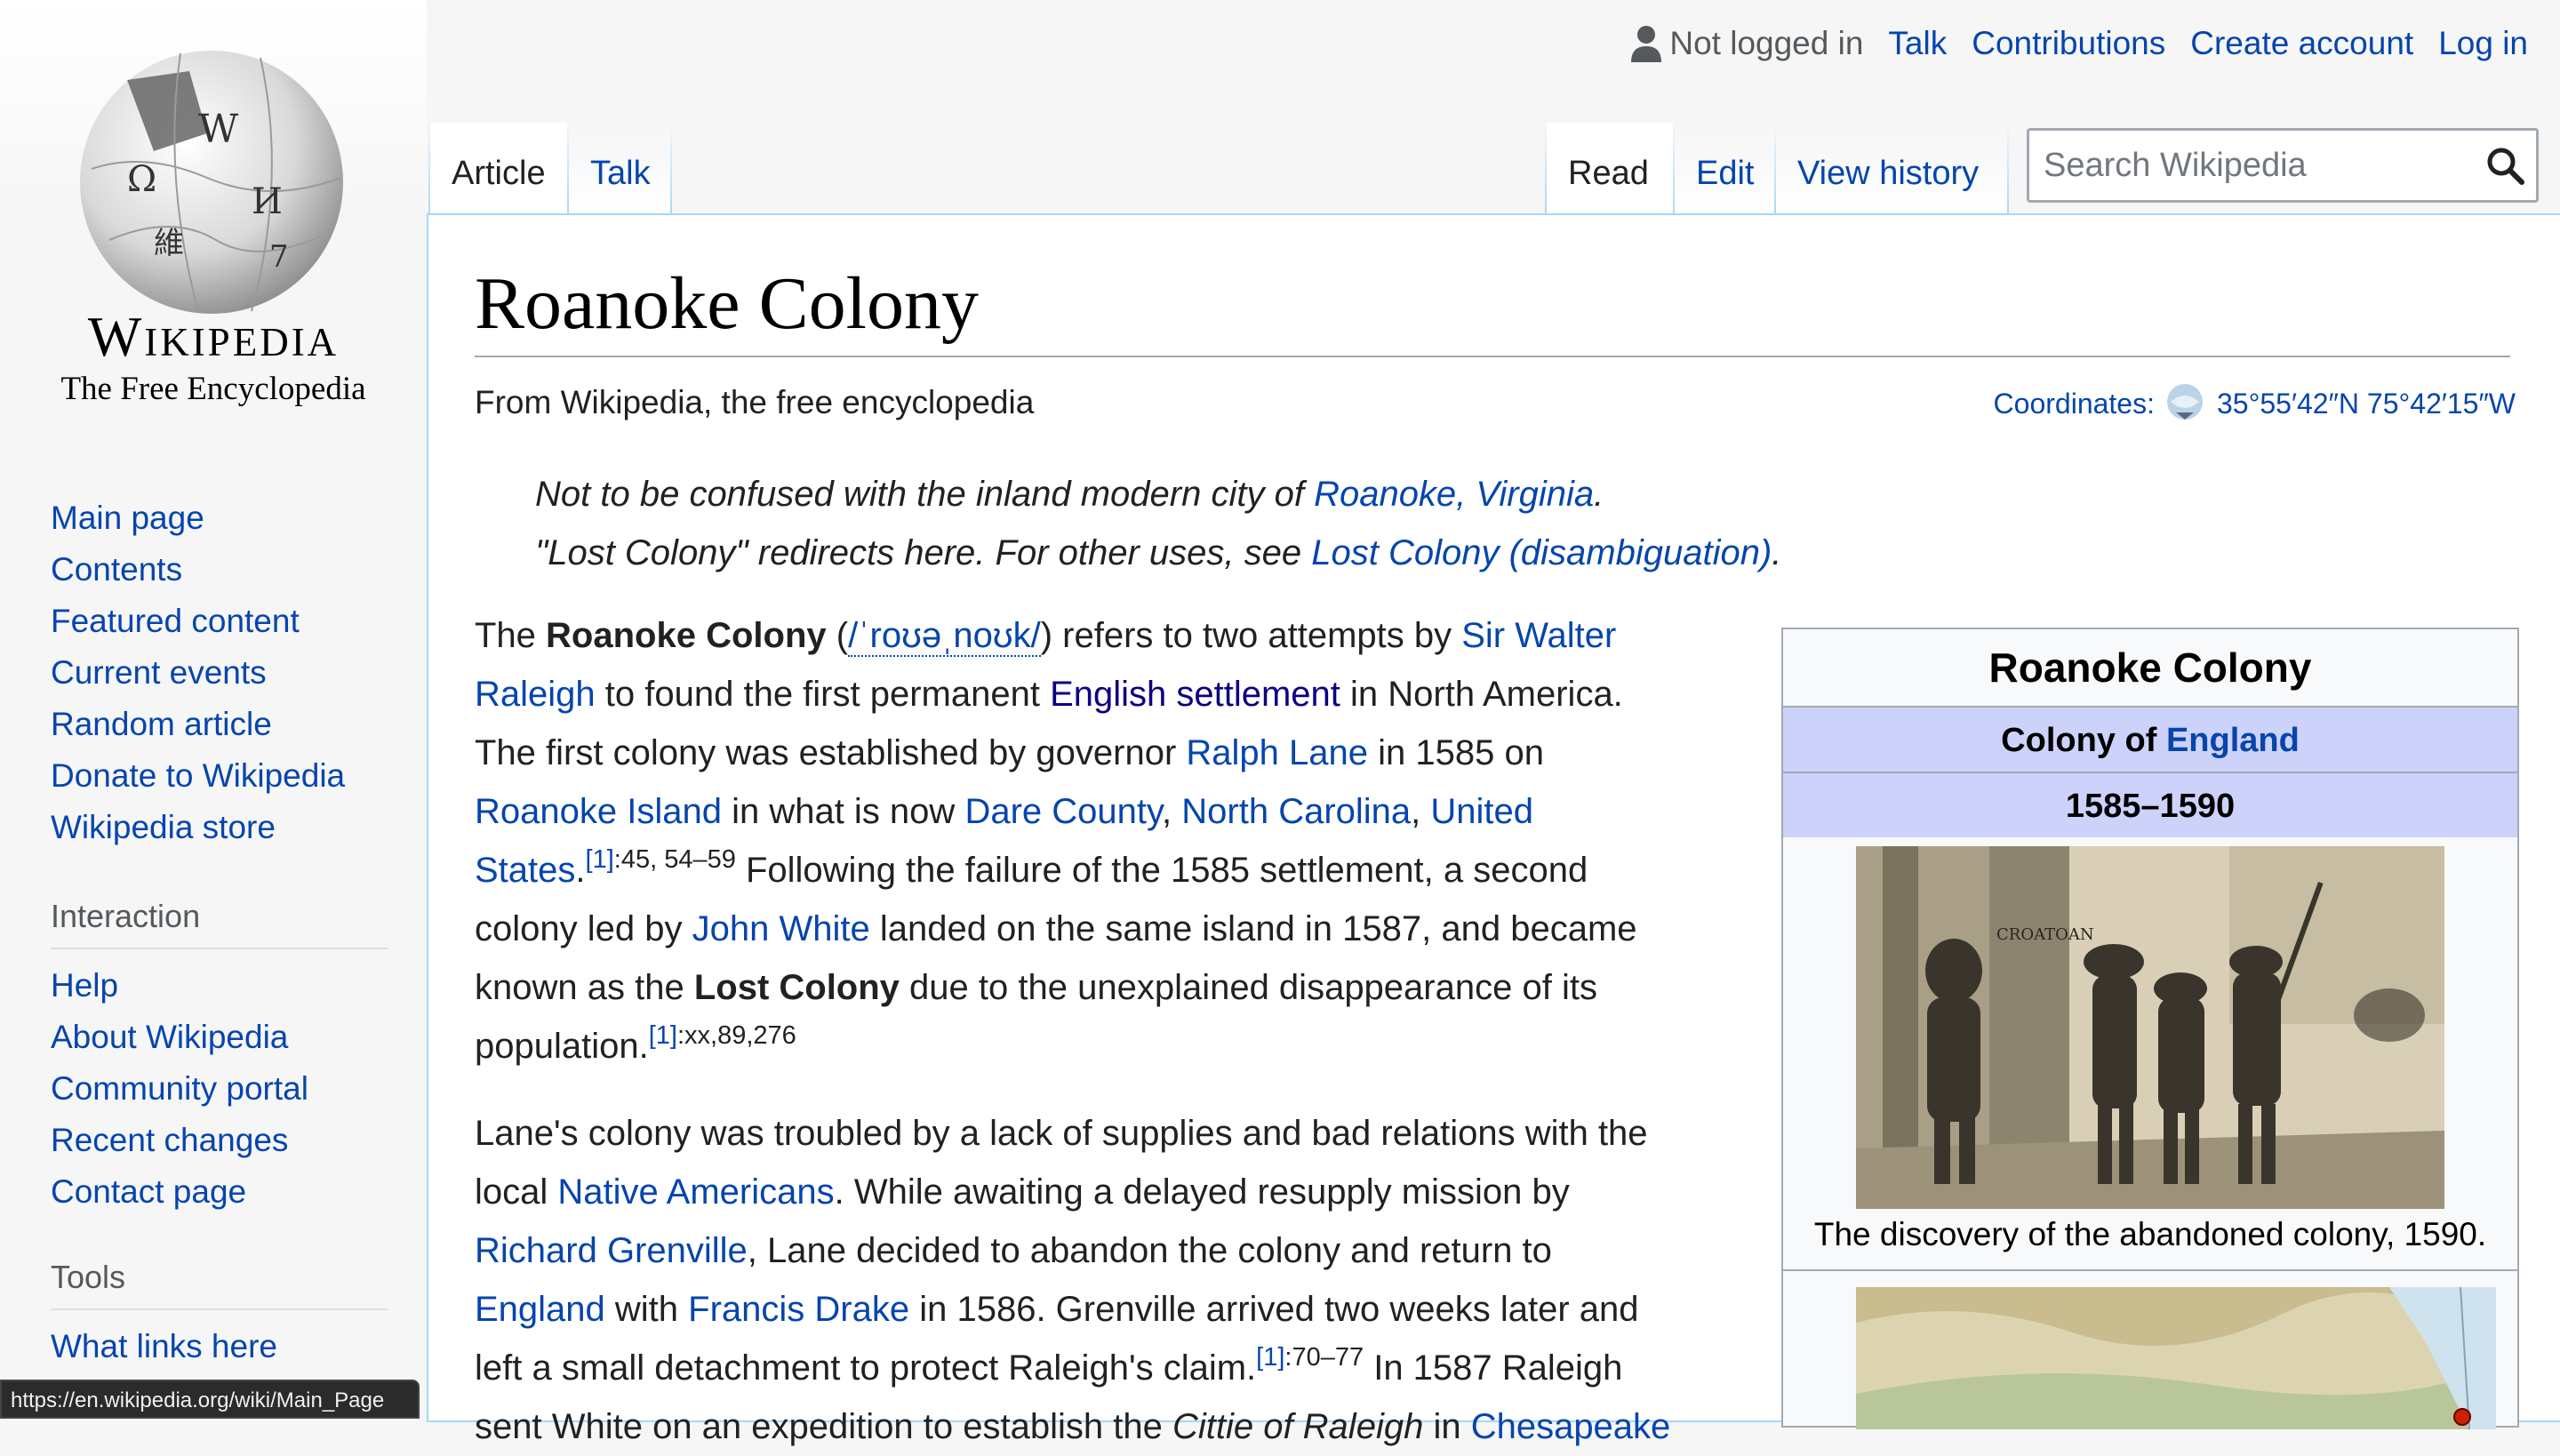  Describe the element at coordinates (267, 201) in the screenshot. I see `svg-text: И` at that location.